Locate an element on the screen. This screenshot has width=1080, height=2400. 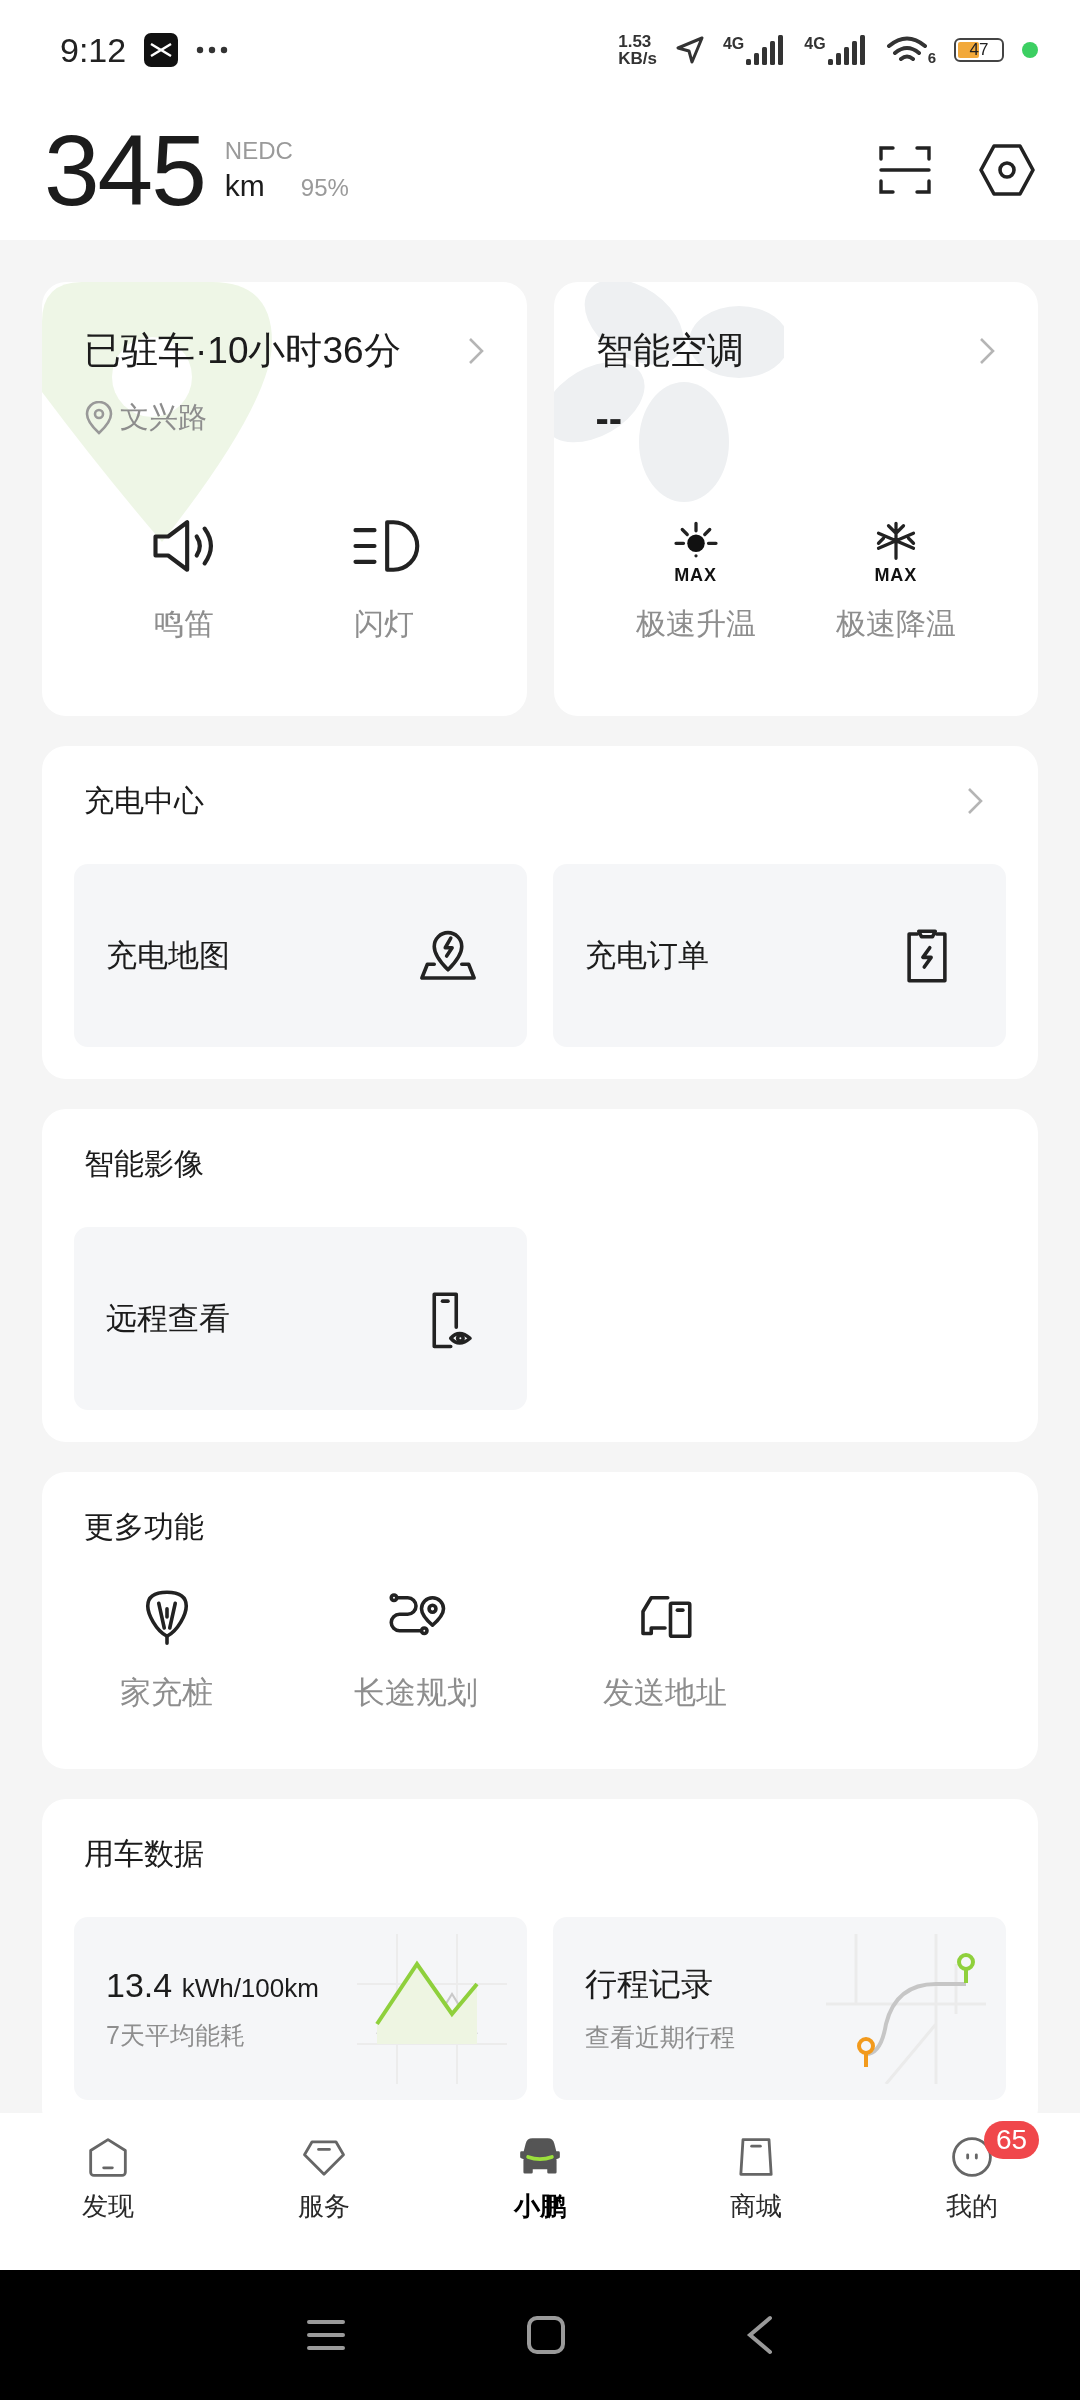
section-title: 智能影像 is located at coordinates (144, 1163).